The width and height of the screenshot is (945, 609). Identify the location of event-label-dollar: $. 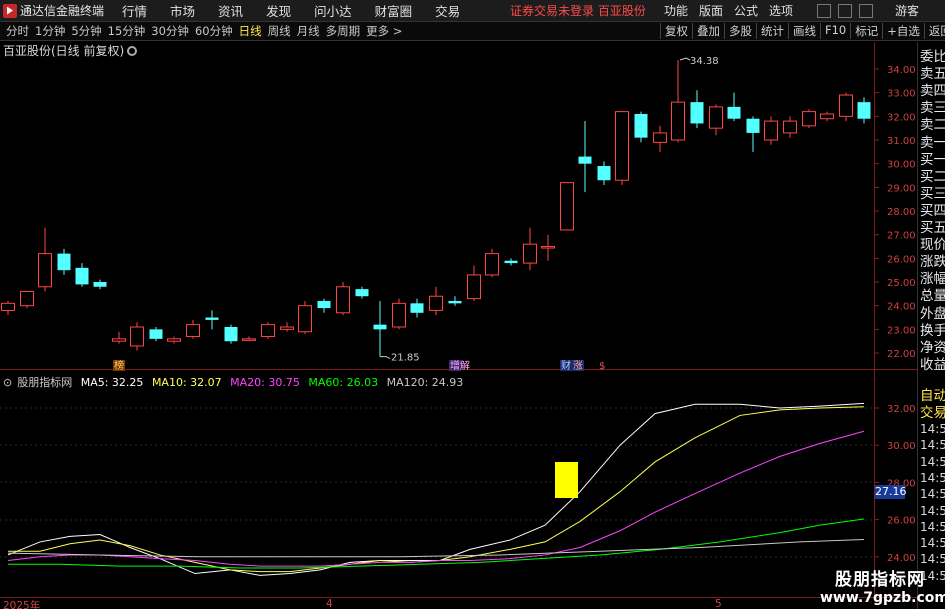
(602, 366).